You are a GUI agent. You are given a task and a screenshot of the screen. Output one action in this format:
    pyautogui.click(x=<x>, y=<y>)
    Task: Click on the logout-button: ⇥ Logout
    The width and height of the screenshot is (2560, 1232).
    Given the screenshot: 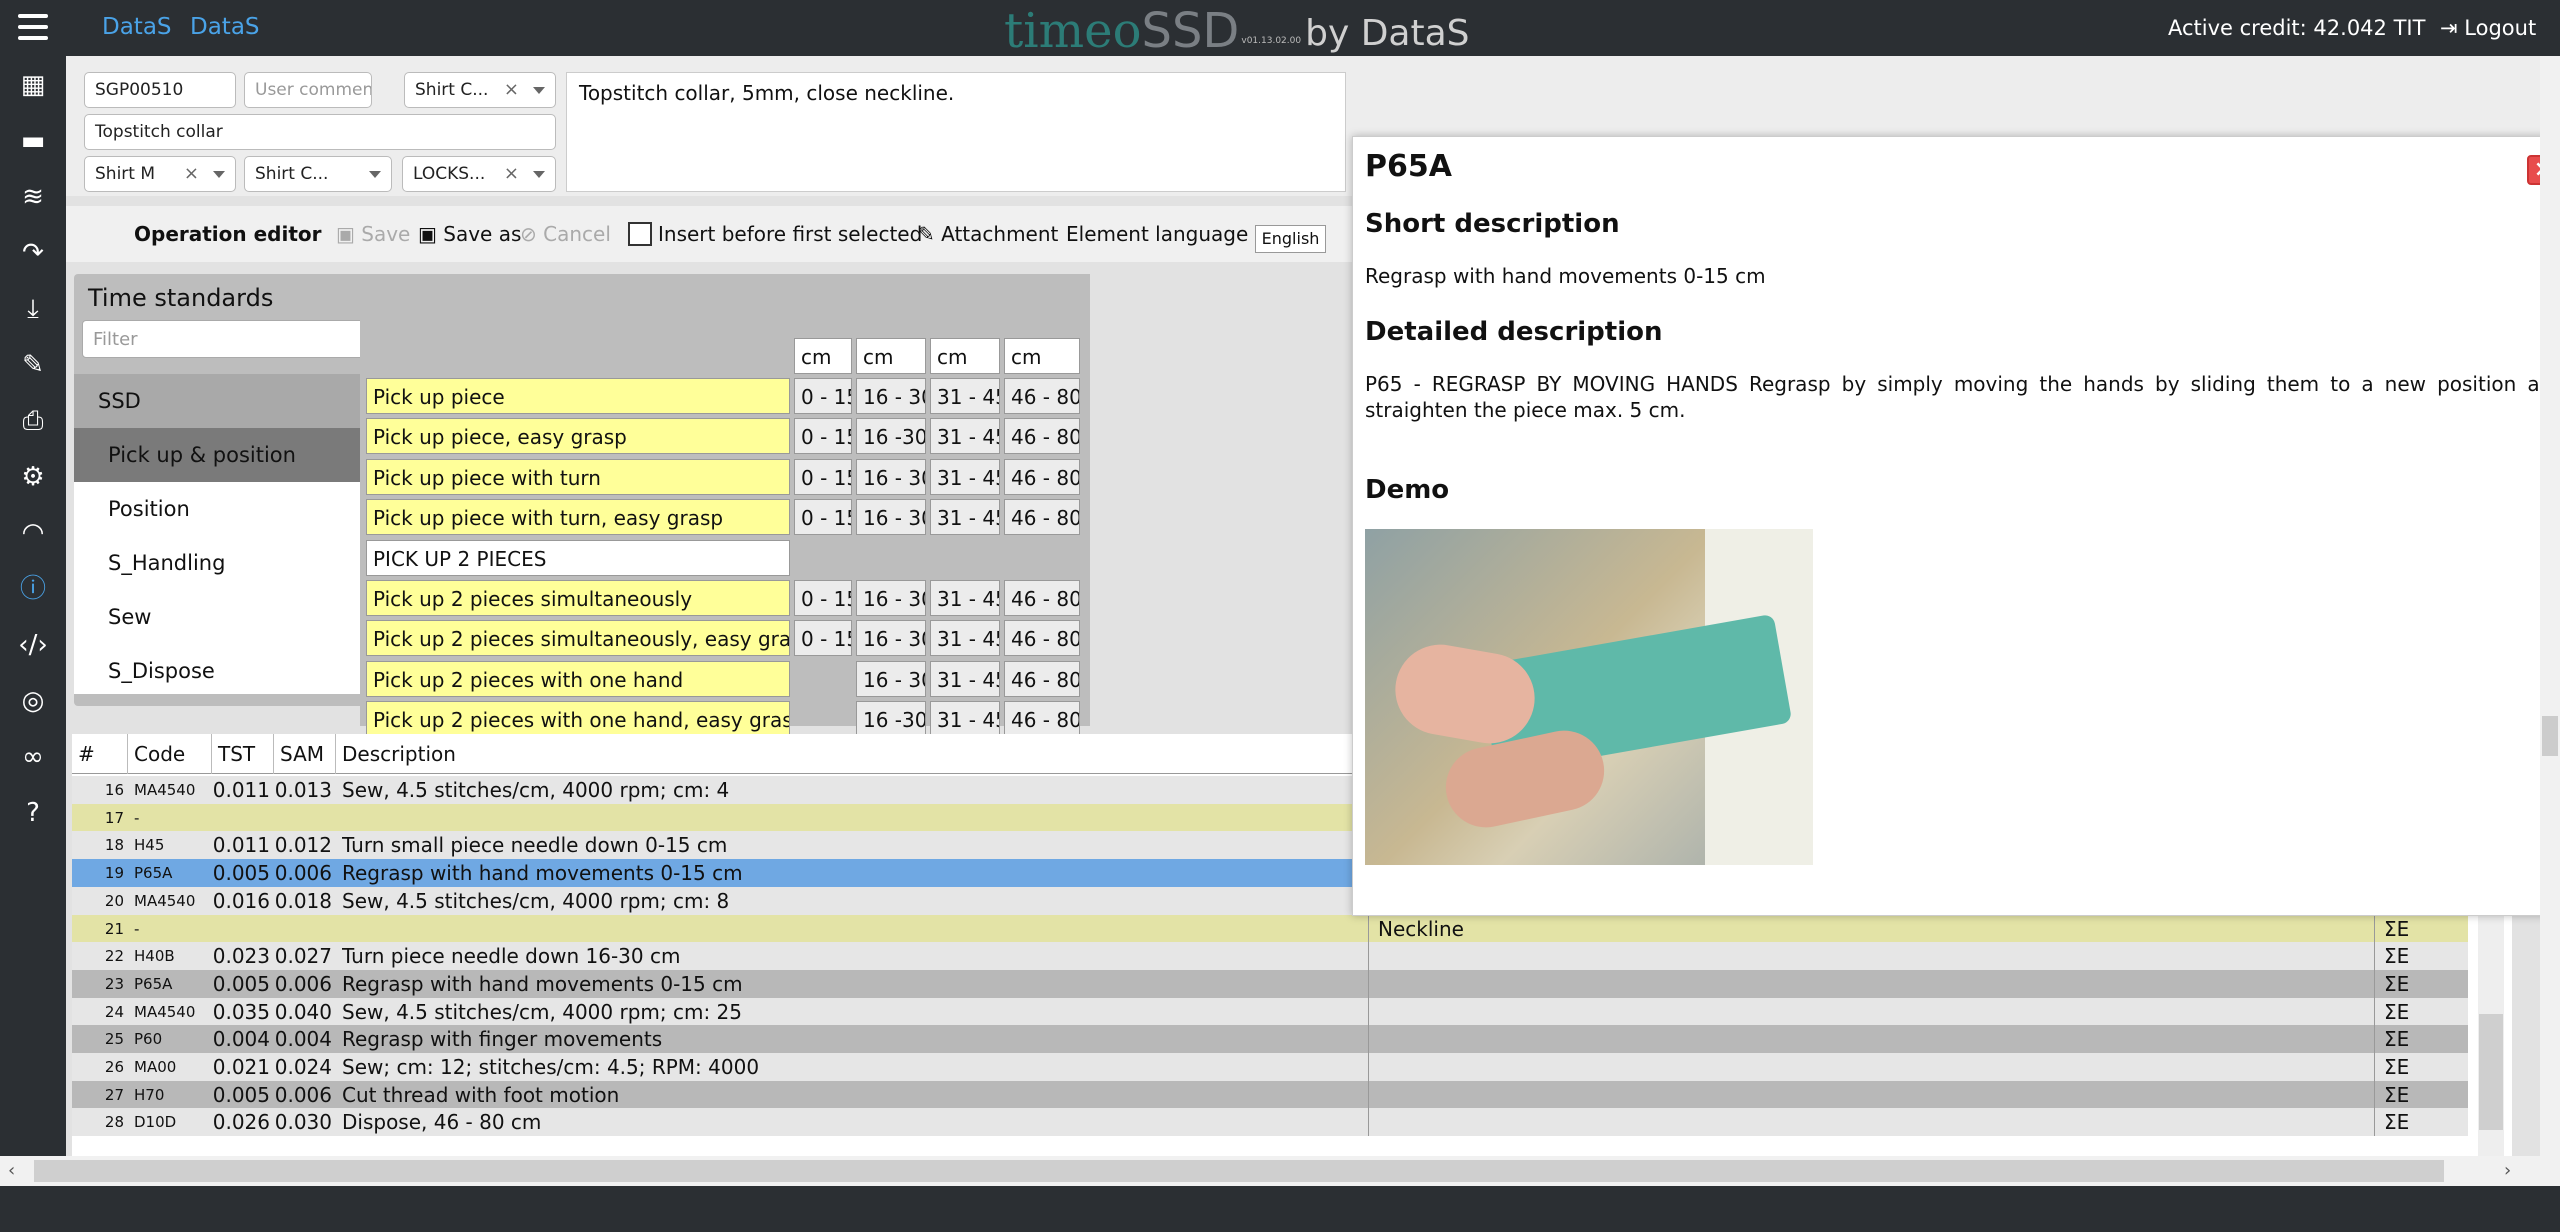 What is the action you would take?
    pyautogui.click(x=2488, y=28)
    